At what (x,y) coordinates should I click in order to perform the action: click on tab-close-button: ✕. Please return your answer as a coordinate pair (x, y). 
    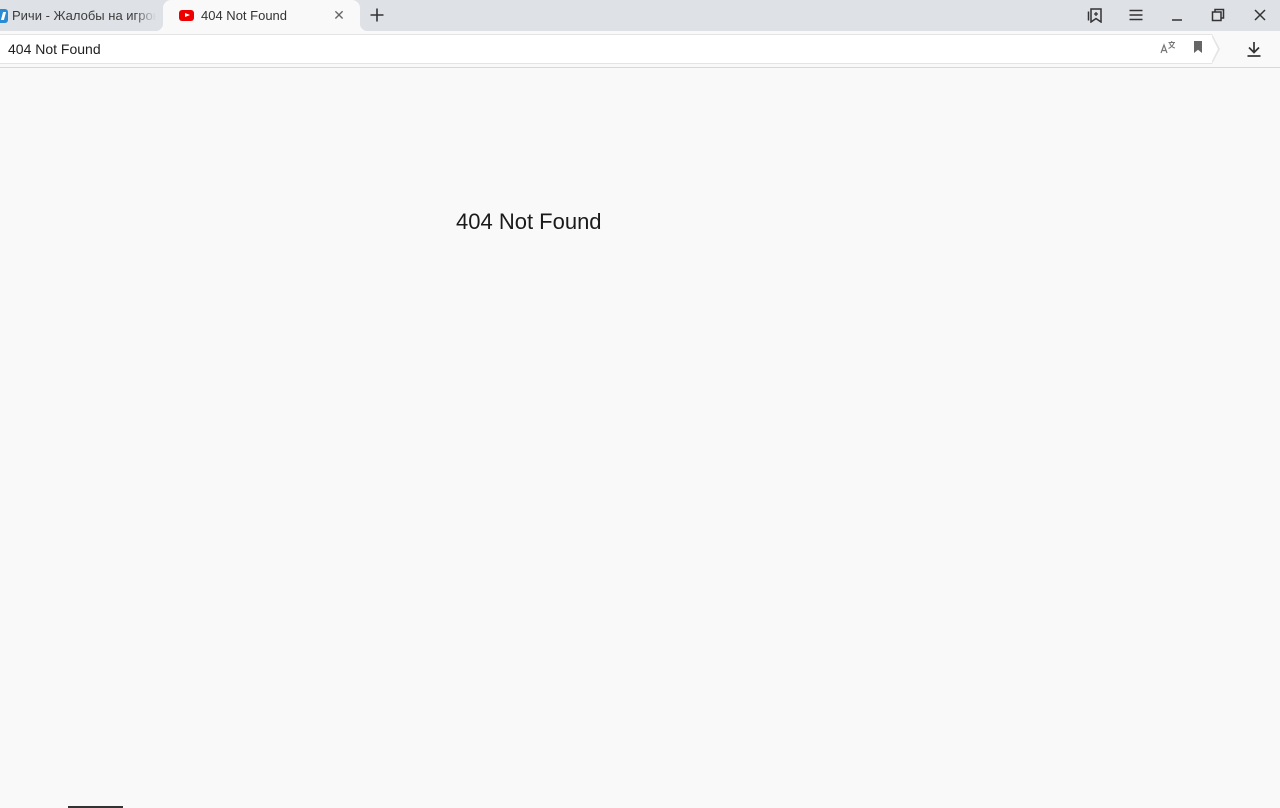
    Looking at the image, I should click on (339, 15).